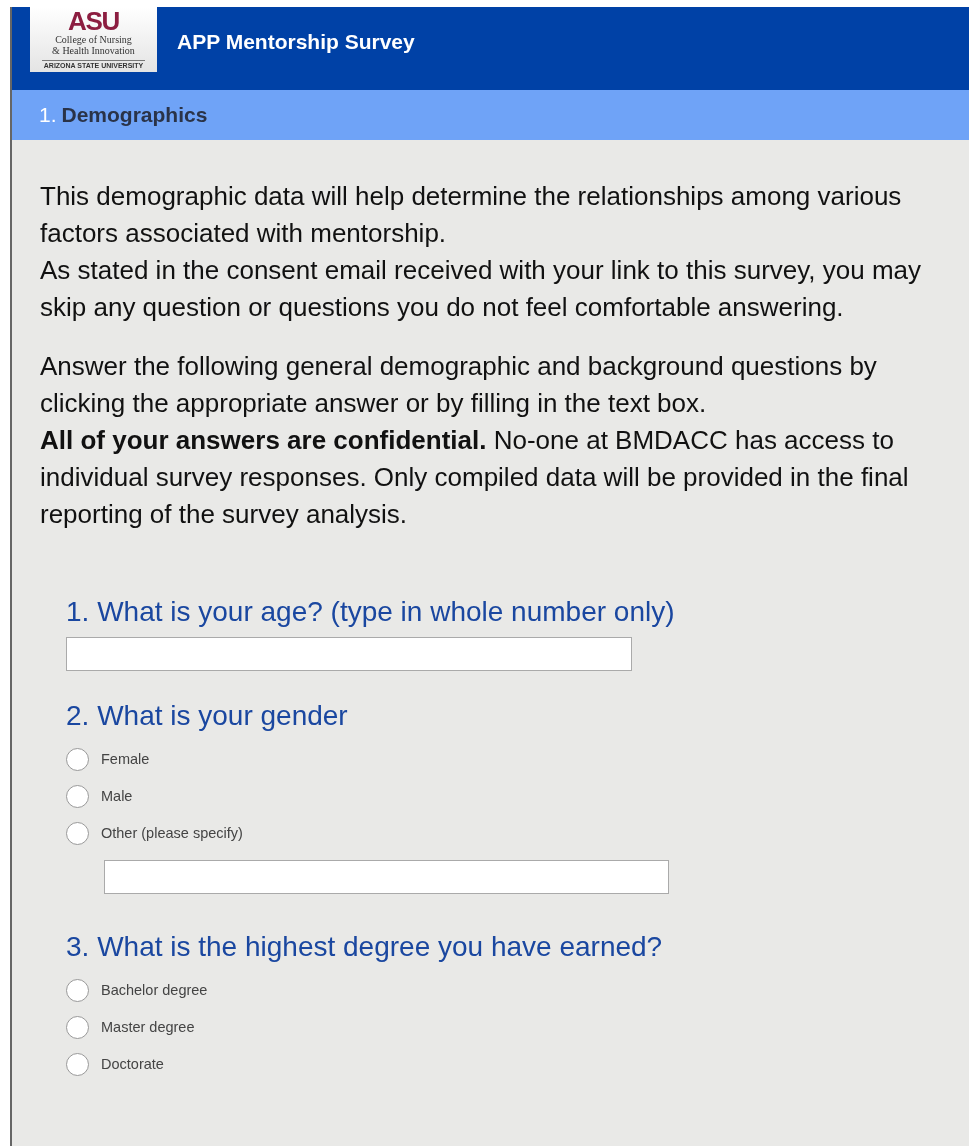 The width and height of the screenshot is (969, 1146). Describe the element at coordinates (471, 215) in the screenshot. I see `intro-text: This demographic data will help determine the relationships among various factors associated with mentorship.` at that location.